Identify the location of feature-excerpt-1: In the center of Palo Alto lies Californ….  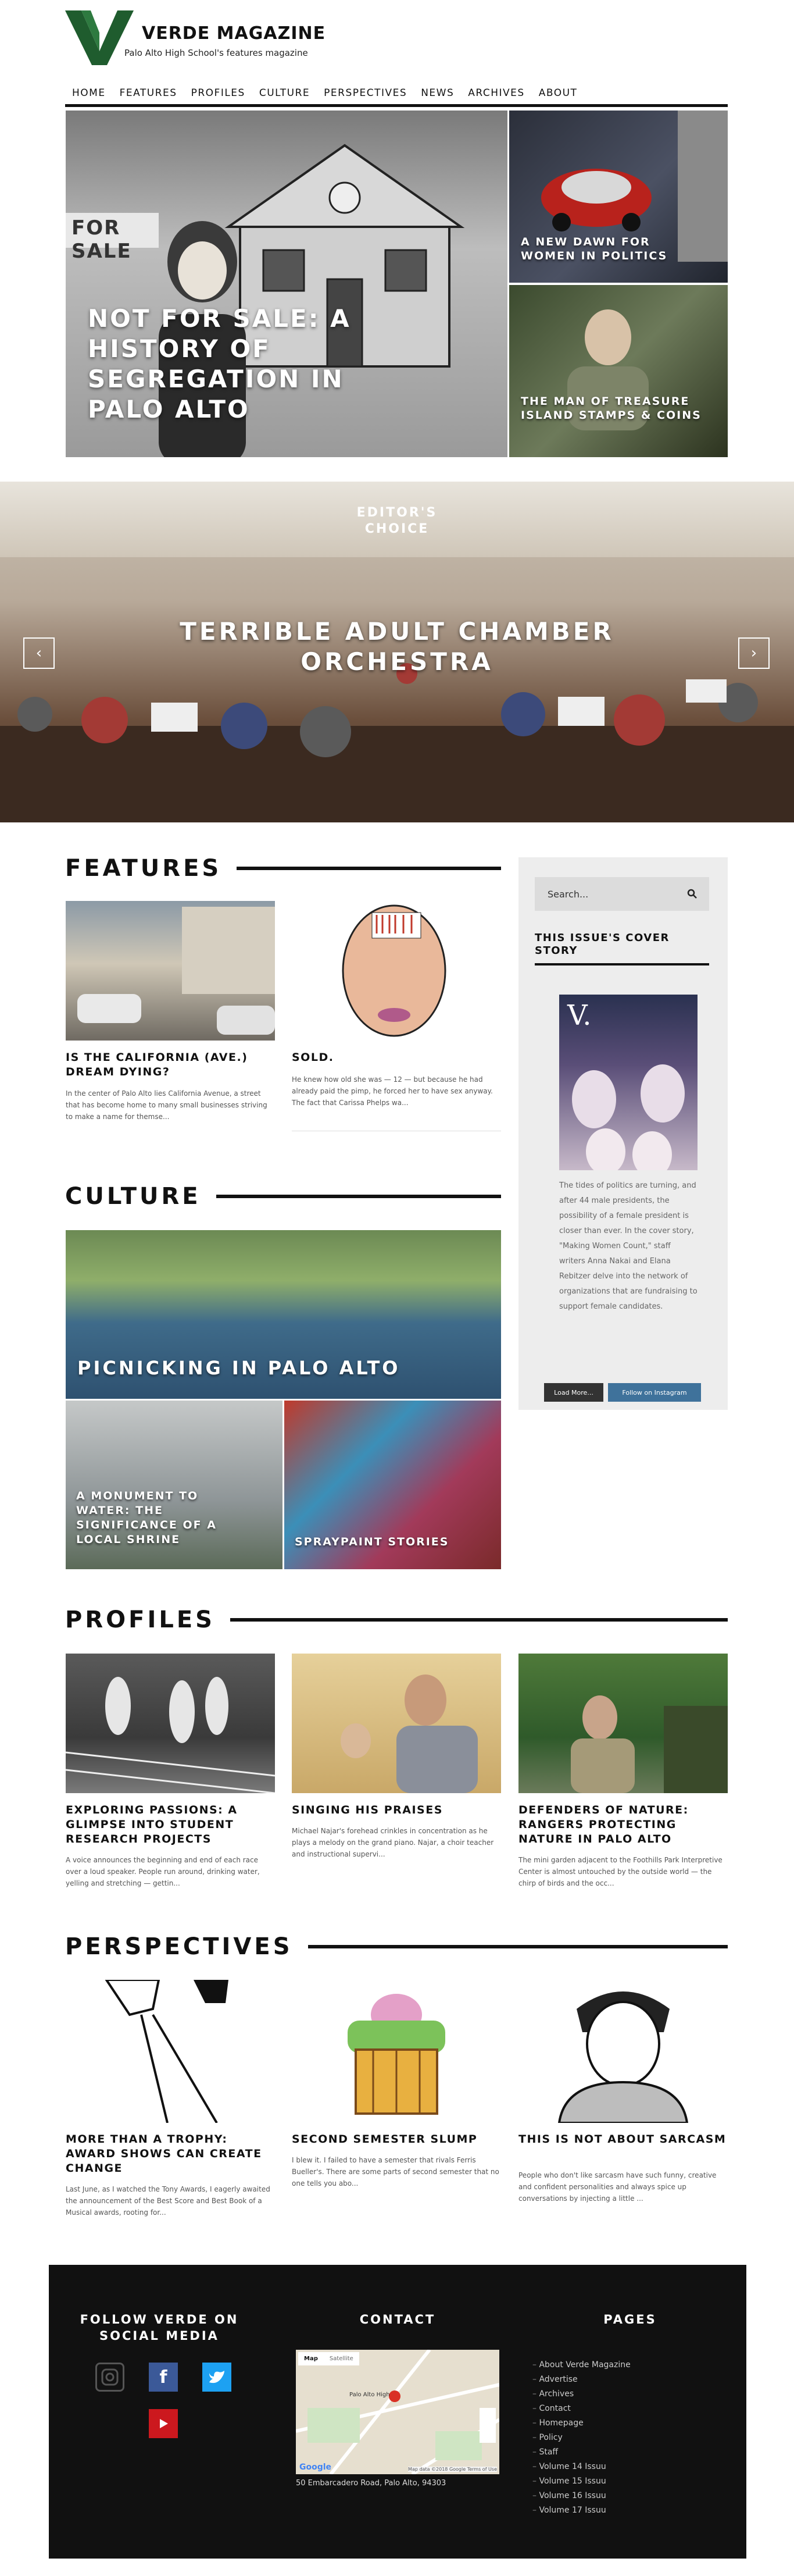
(167, 1105).